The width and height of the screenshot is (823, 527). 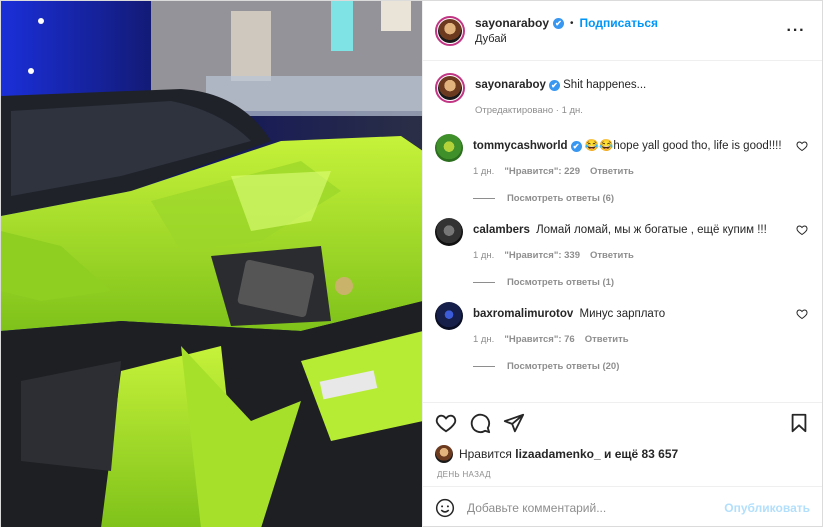 I want to click on view-replies-button: Посмотреть ответы (20), so click(x=640, y=366).